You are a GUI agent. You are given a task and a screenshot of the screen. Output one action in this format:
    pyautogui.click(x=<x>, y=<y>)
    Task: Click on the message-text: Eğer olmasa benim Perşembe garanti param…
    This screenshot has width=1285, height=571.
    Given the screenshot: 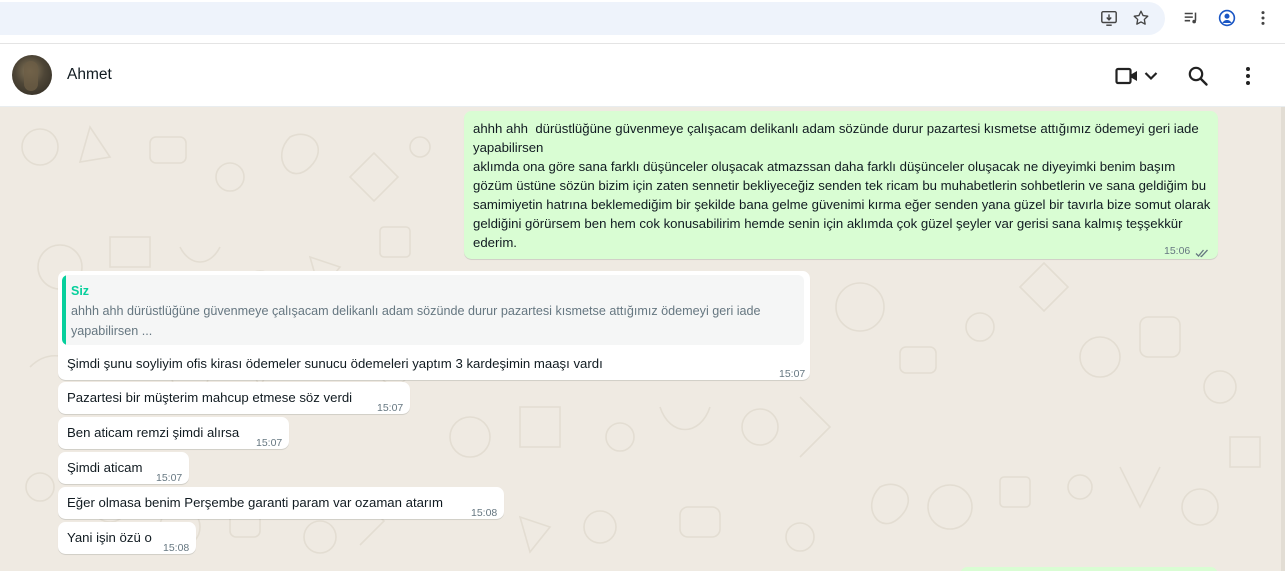 What is the action you would take?
    pyautogui.click(x=255, y=502)
    